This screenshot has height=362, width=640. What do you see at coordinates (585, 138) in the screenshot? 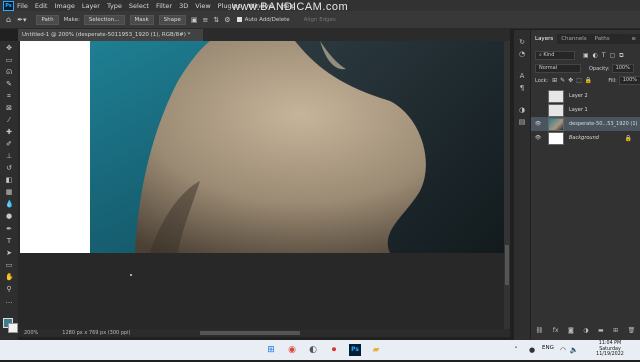
I see `layer-row: 👁 Background 🔒` at bounding box center [585, 138].